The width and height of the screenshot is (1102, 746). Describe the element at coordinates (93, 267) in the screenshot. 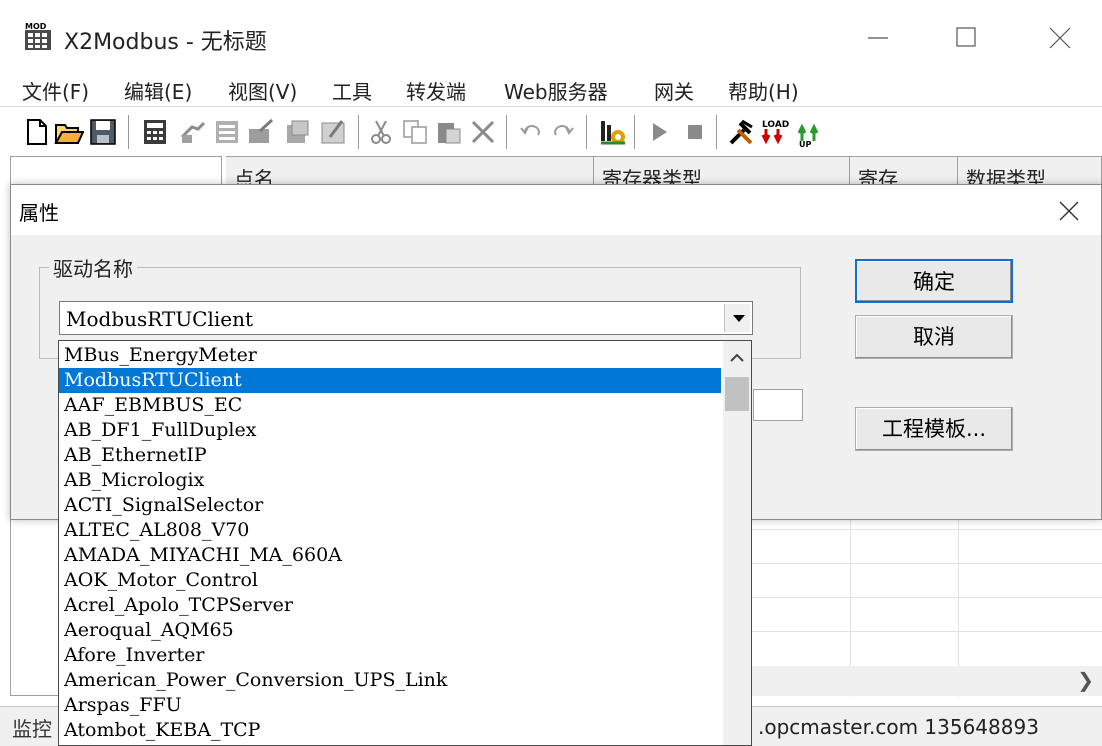

I see `driver-name-label: 驱动名称` at that location.